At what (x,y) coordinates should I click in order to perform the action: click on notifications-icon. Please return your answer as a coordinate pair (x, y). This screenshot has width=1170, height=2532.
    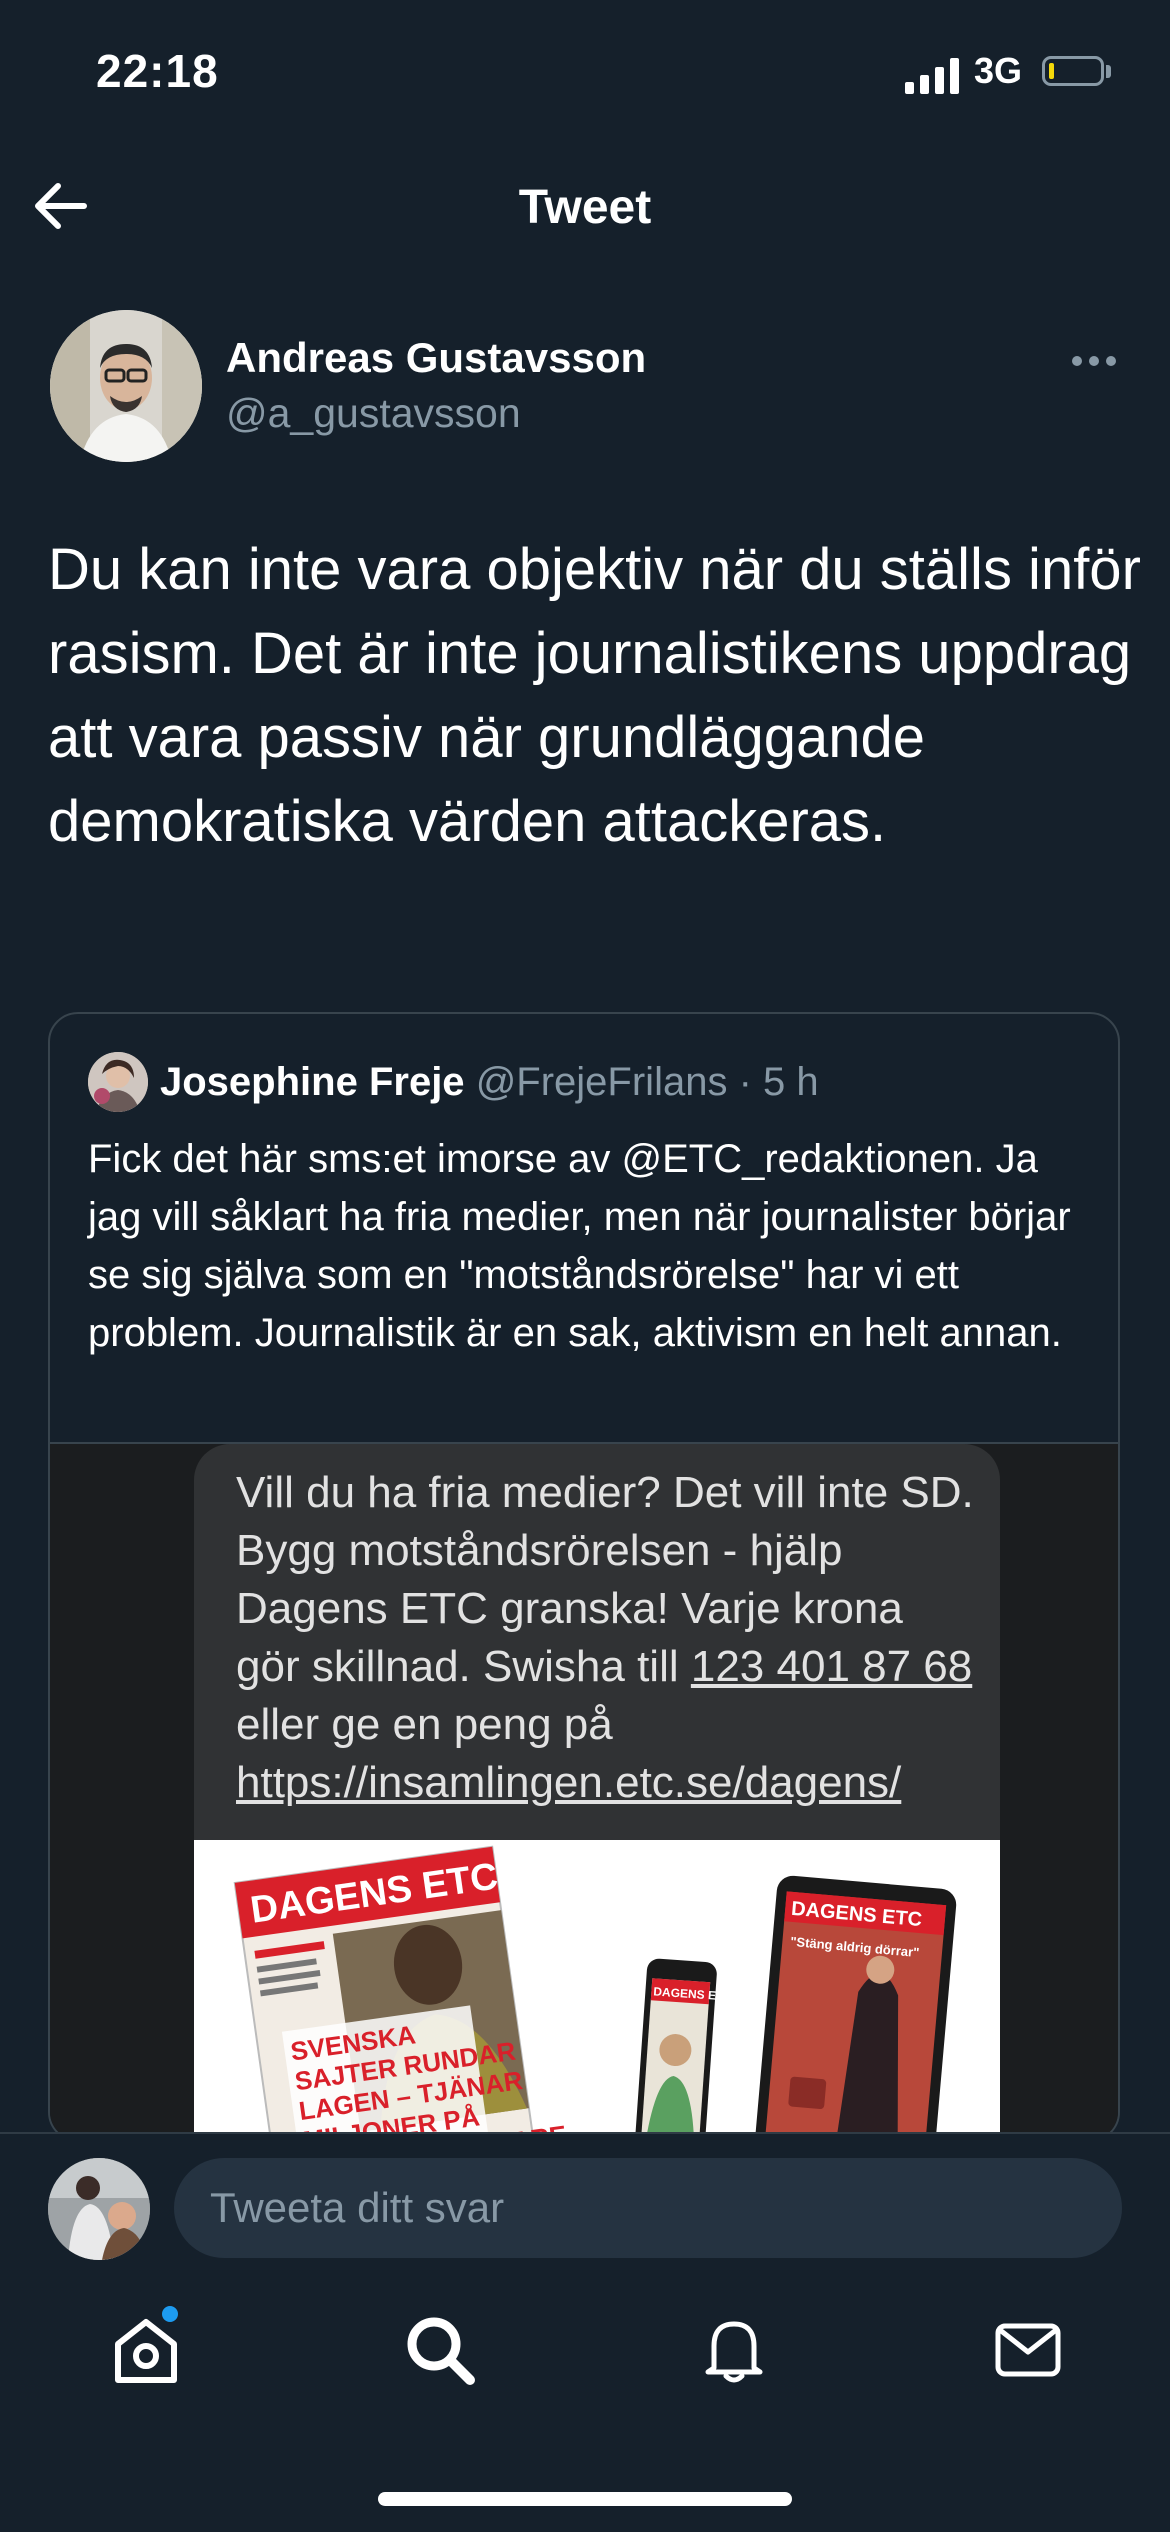
    Looking at the image, I should click on (734, 2352).